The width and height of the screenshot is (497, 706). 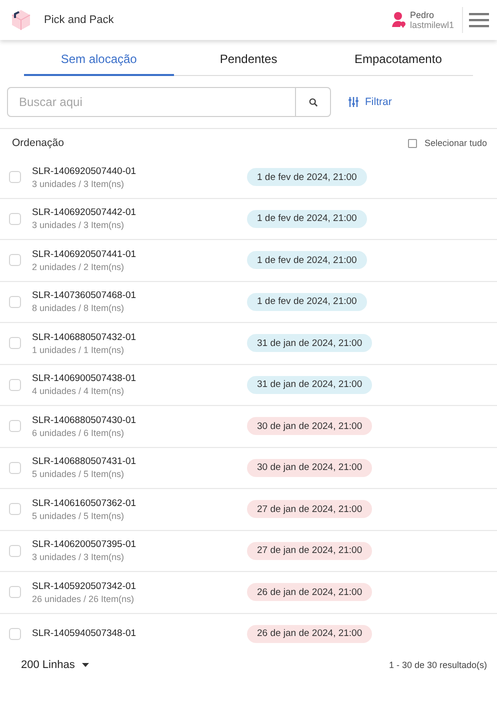 What do you see at coordinates (85, 462) in the screenshot?
I see `order-id: SLR-1406880507431-01` at bounding box center [85, 462].